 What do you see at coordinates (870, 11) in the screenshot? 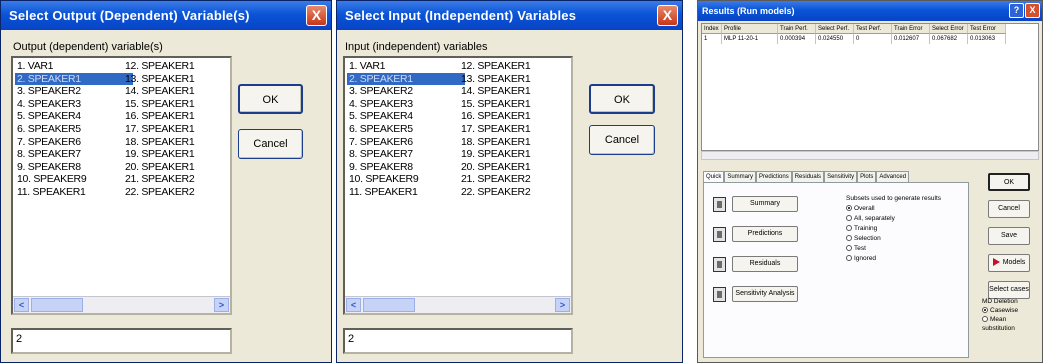
I see `results-dialog-titlebar: Results (Run models) ? X` at bounding box center [870, 11].